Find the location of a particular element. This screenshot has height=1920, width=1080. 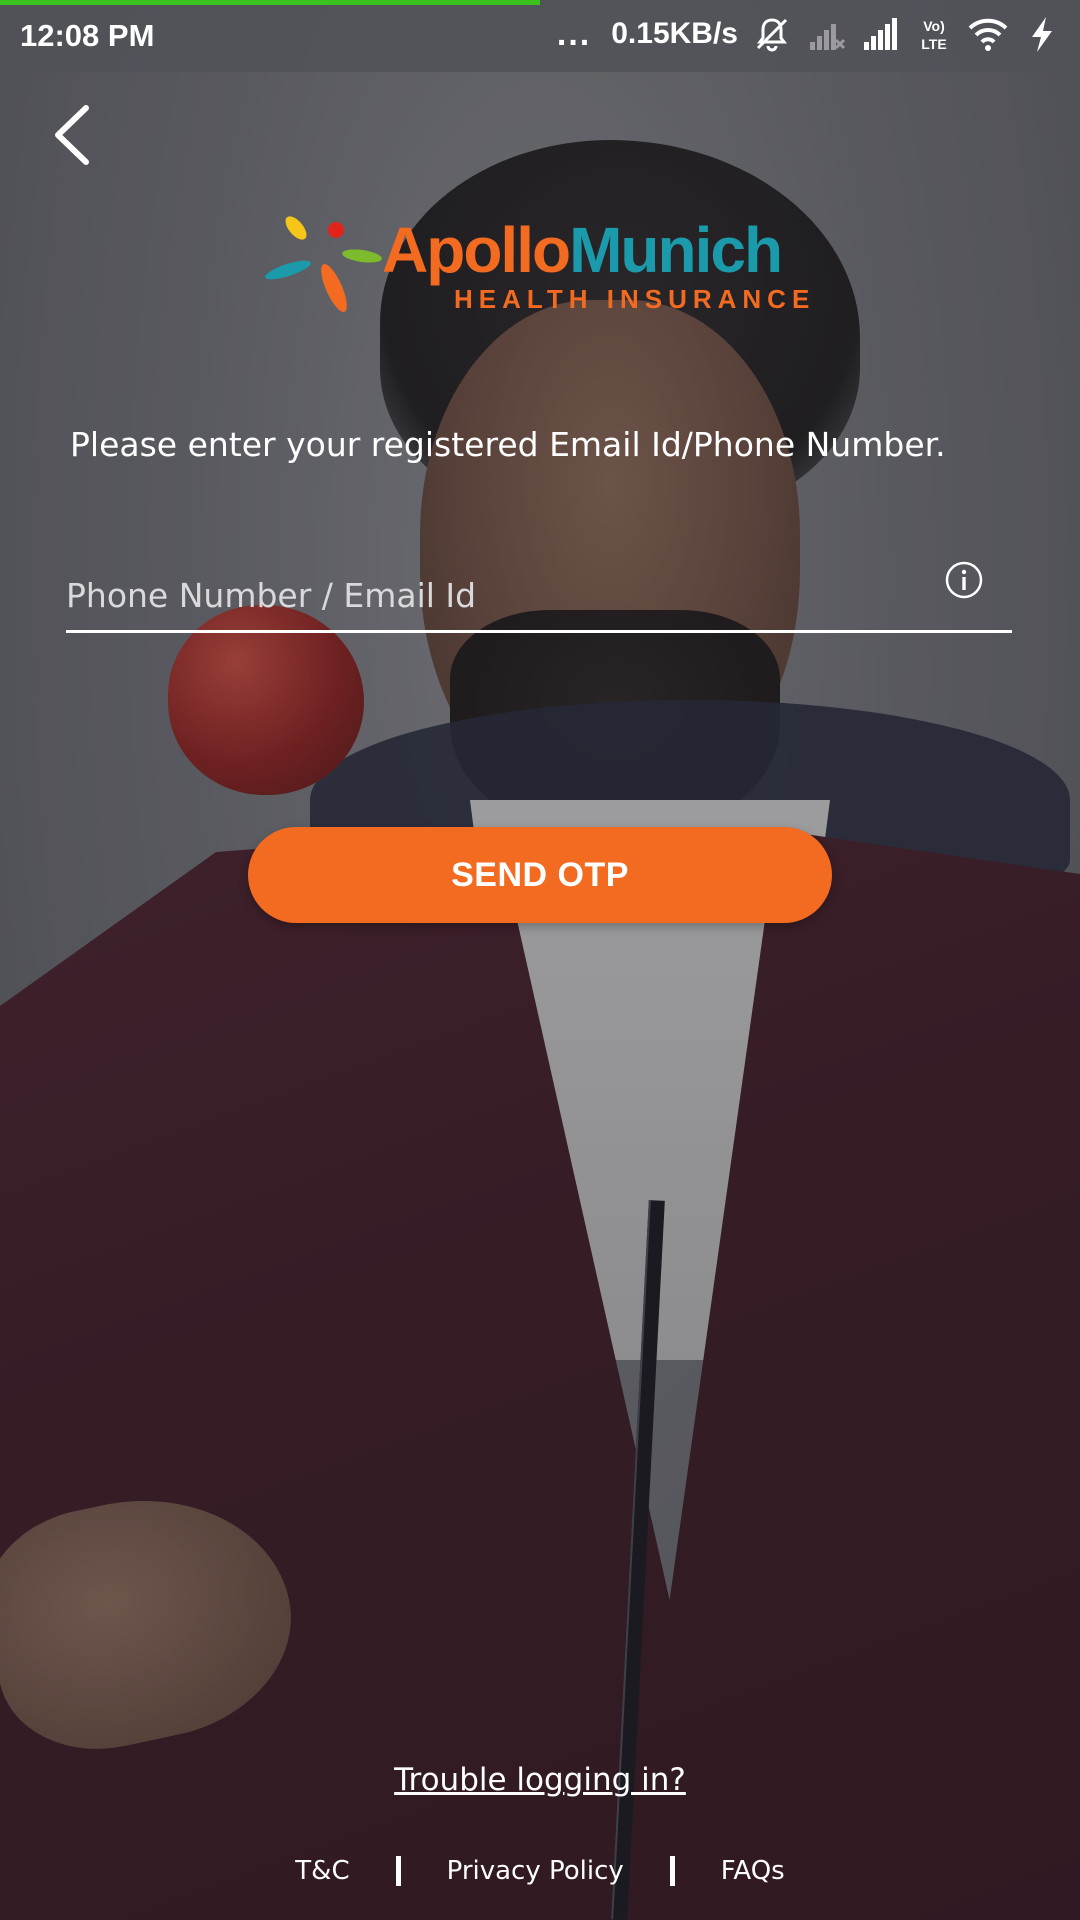

svg-text: LTE is located at coordinates (933, 44).